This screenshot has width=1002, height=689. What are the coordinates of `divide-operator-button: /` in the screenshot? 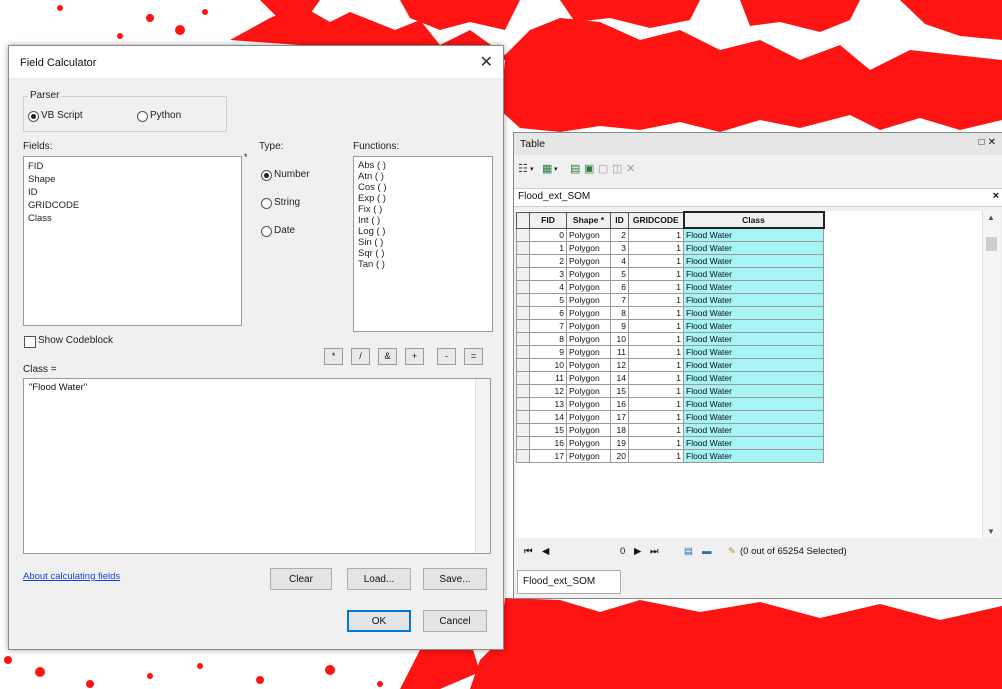 It's located at (360, 356).